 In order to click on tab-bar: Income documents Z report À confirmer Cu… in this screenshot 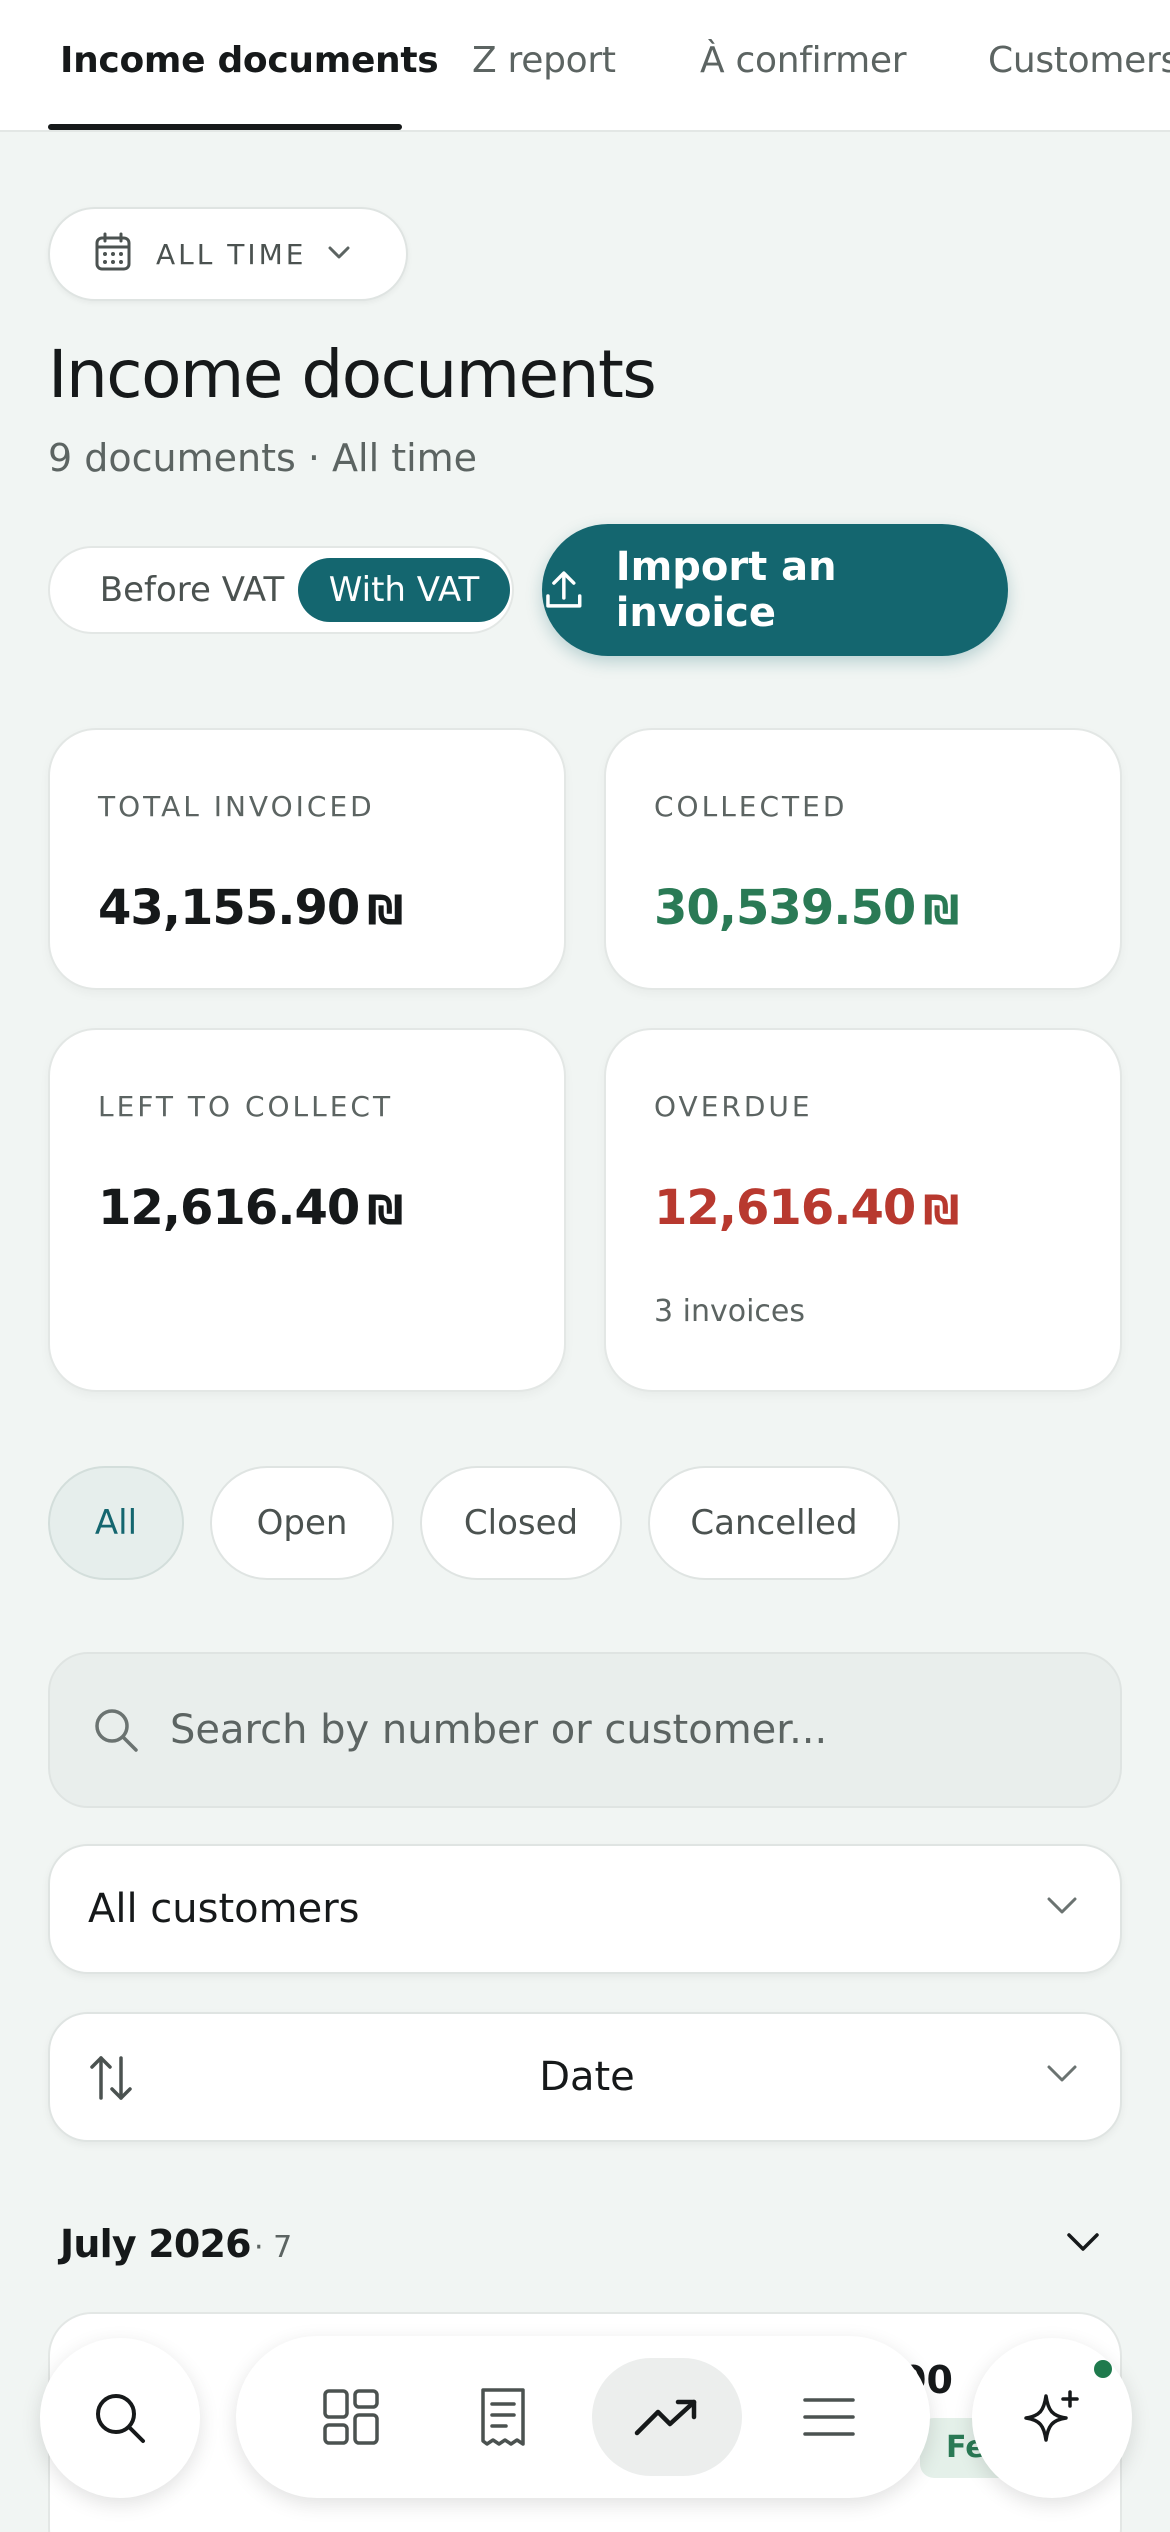, I will do `click(585, 66)`.